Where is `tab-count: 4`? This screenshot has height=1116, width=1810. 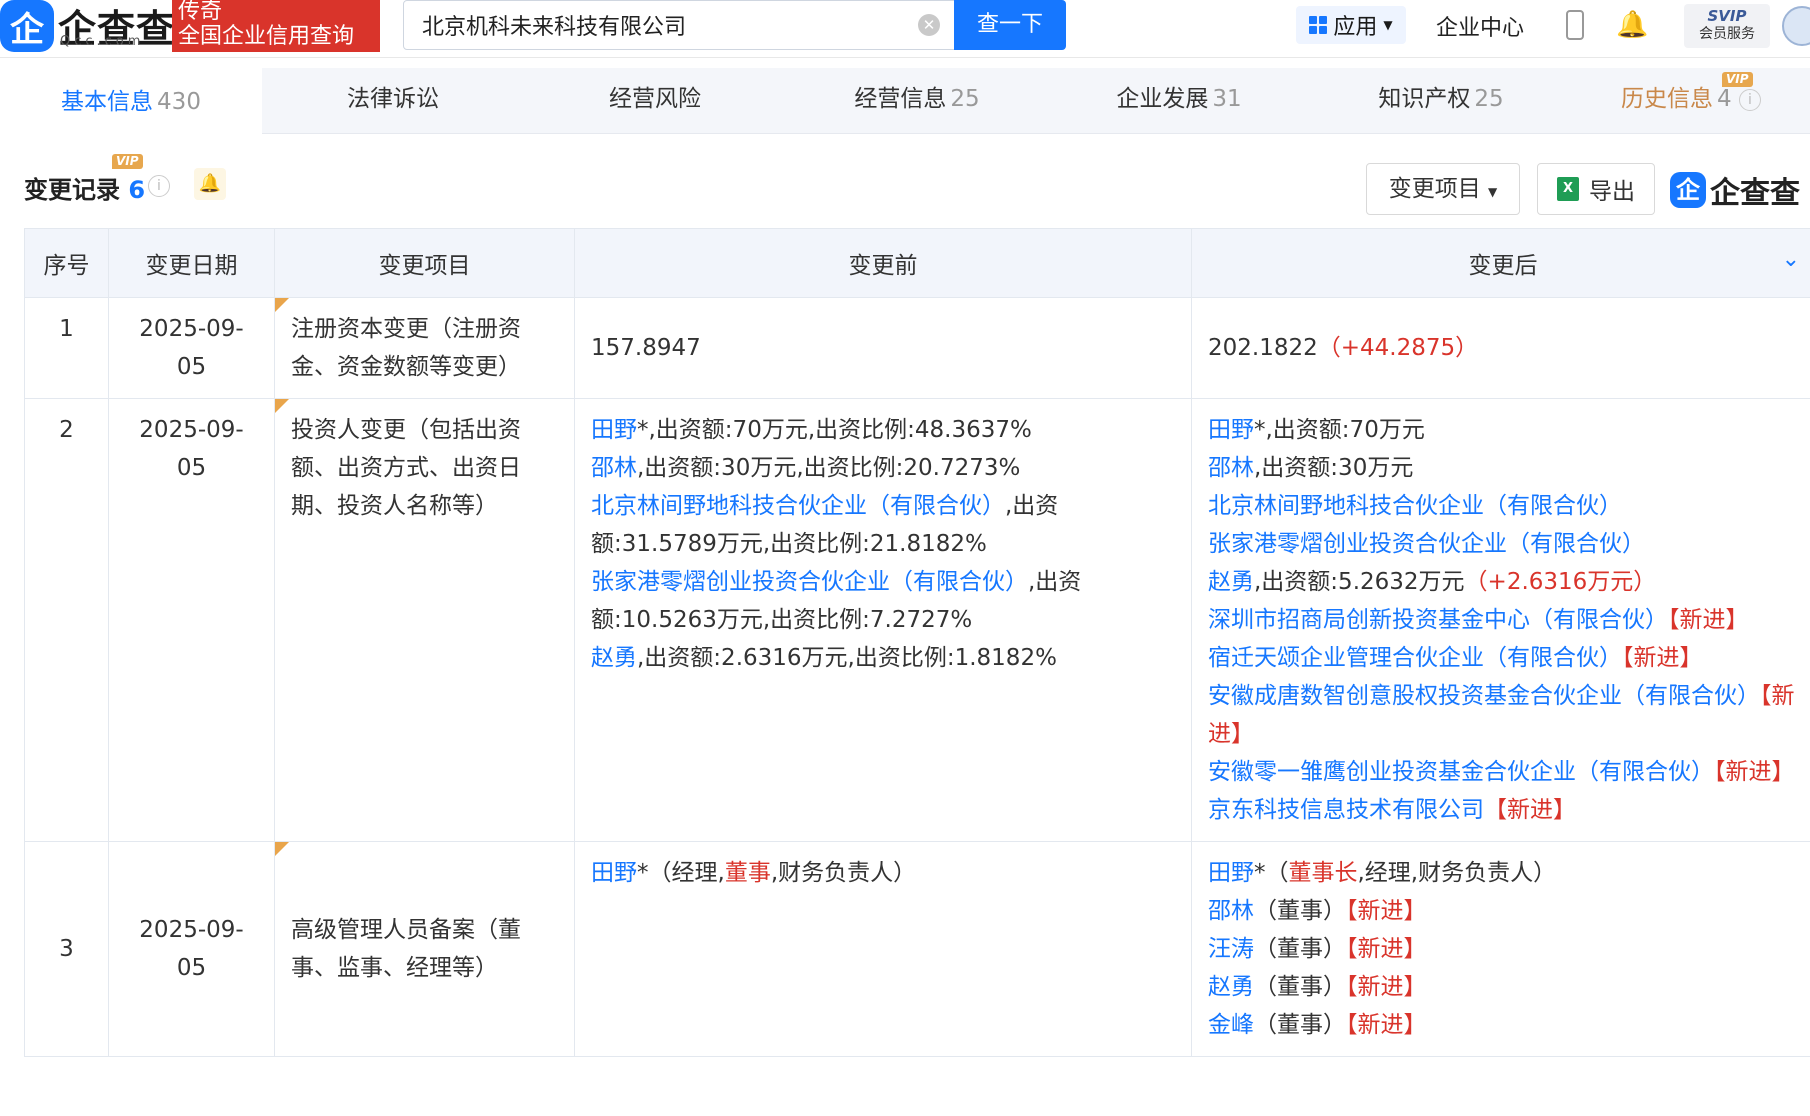 tab-count: 4 is located at coordinates (1724, 99).